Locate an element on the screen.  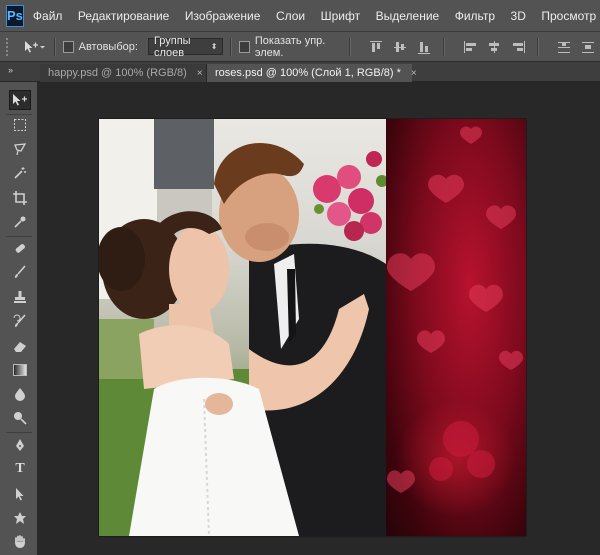
rose-bouquet is located at coordinates (350, 196).